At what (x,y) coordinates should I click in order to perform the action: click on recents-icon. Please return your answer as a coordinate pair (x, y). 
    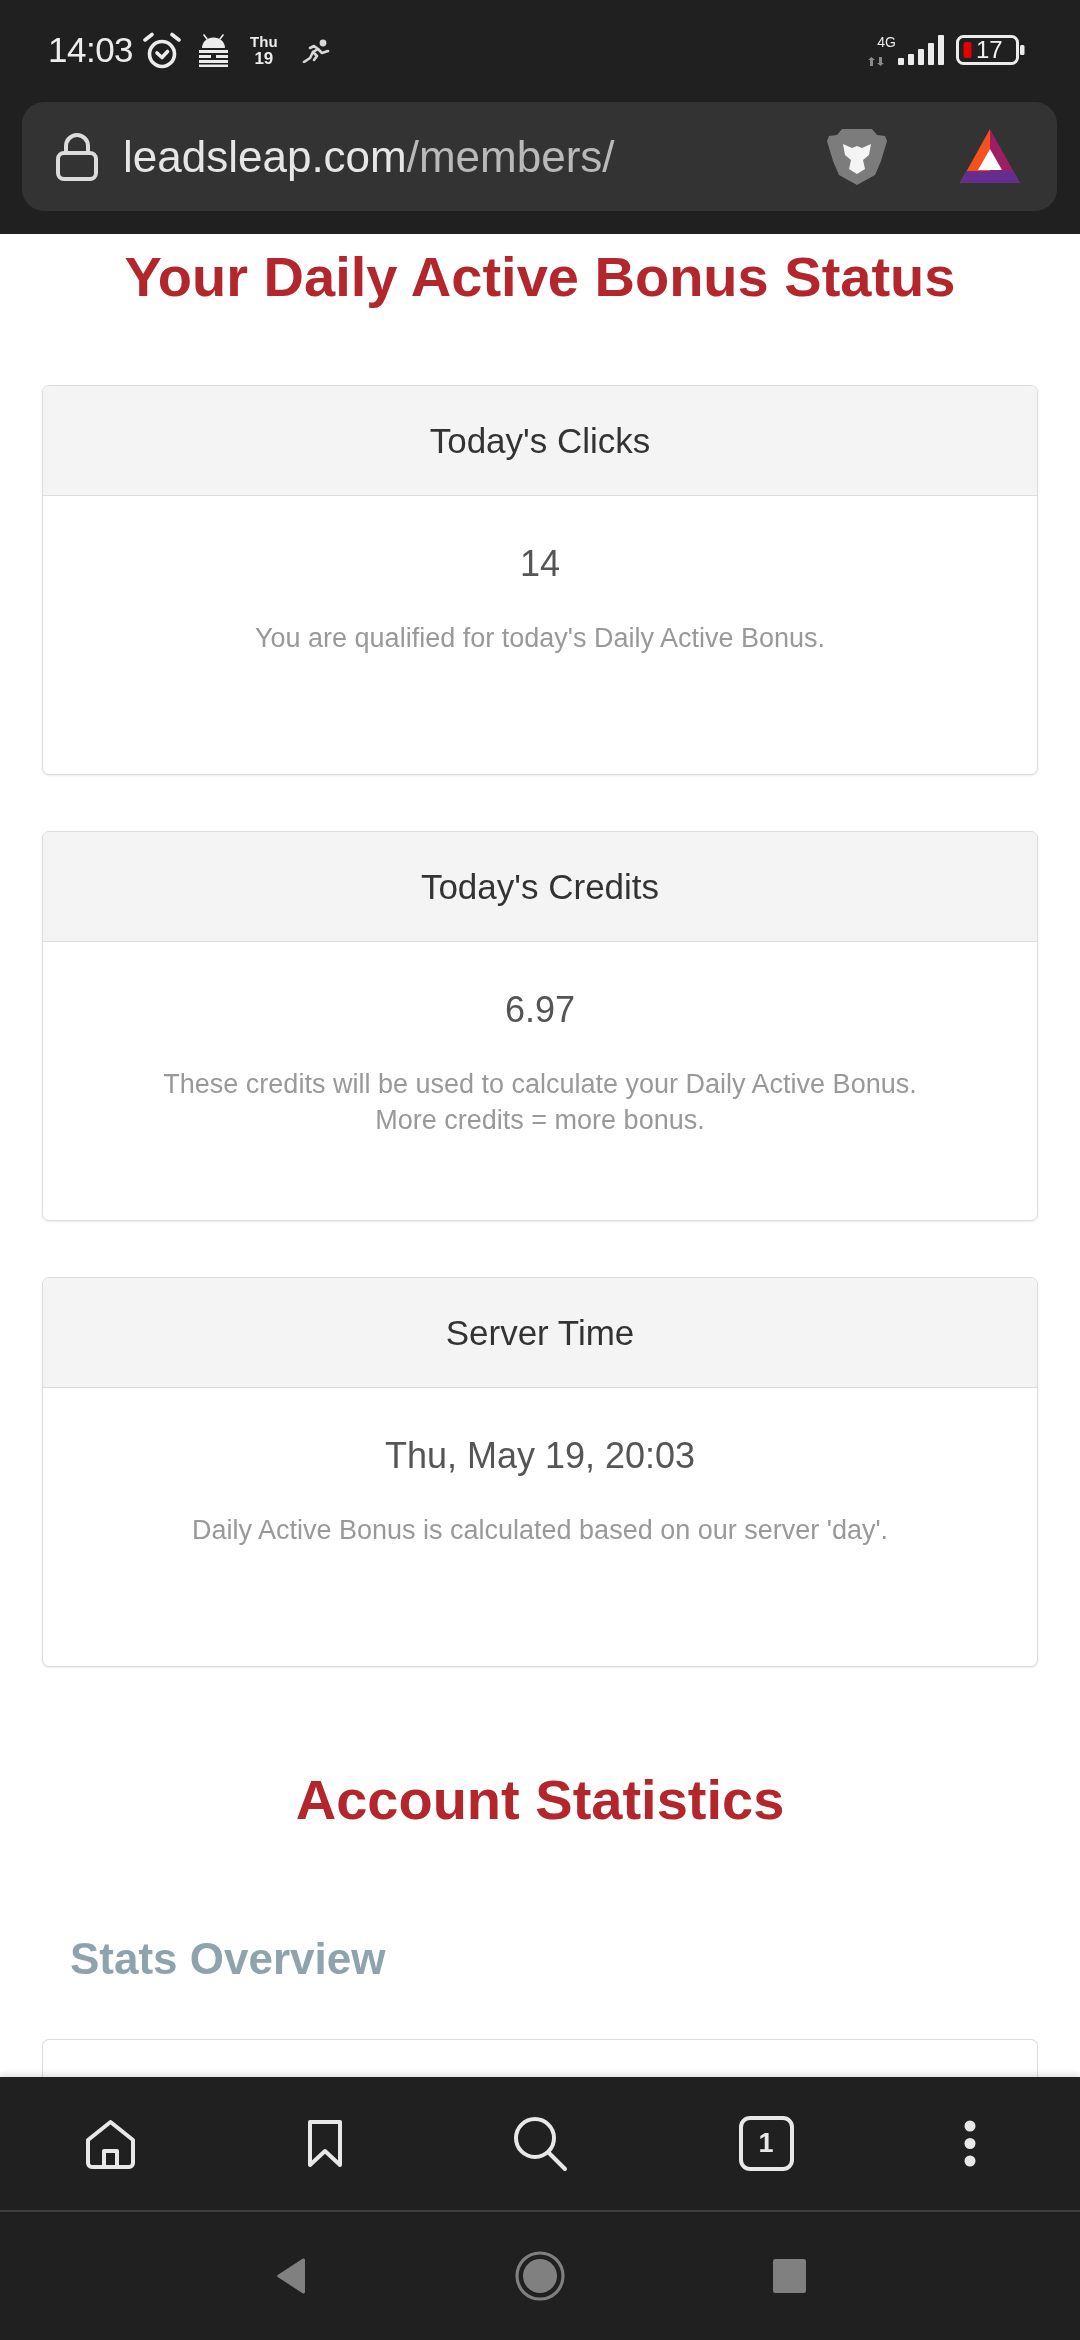
    Looking at the image, I should click on (789, 2276).